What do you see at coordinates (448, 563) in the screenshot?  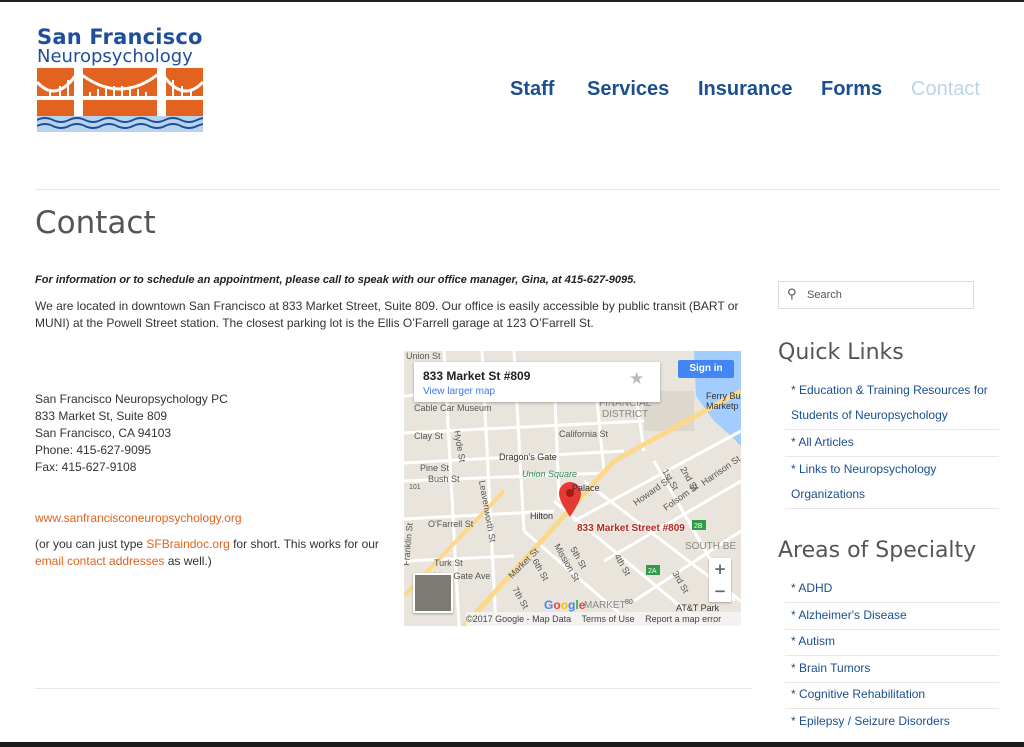 I see `map-label: Turk St` at bounding box center [448, 563].